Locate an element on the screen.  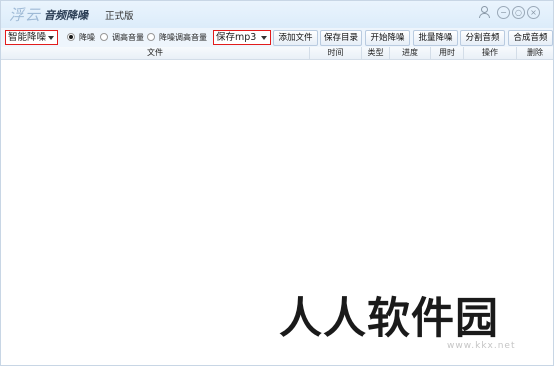
column-delete: 删除 is located at coordinates (535, 53).